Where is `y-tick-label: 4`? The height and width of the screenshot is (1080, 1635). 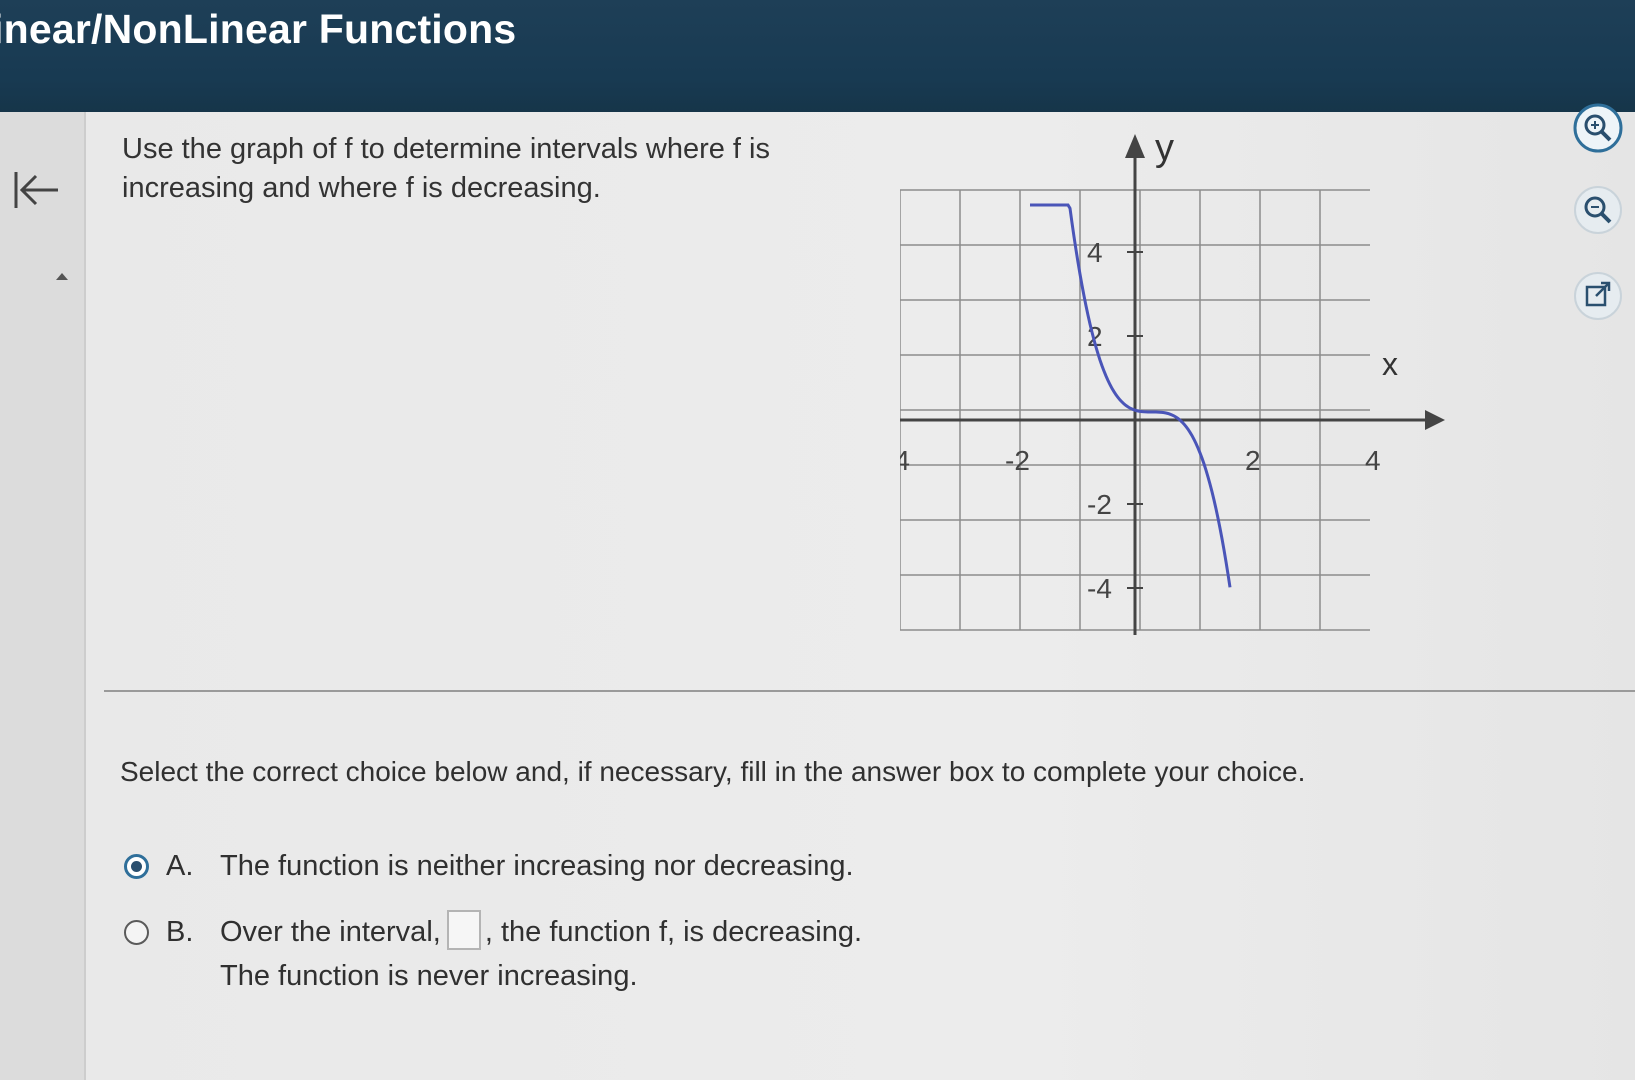
y-tick-label: 4 is located at coordinates (1095, 252).